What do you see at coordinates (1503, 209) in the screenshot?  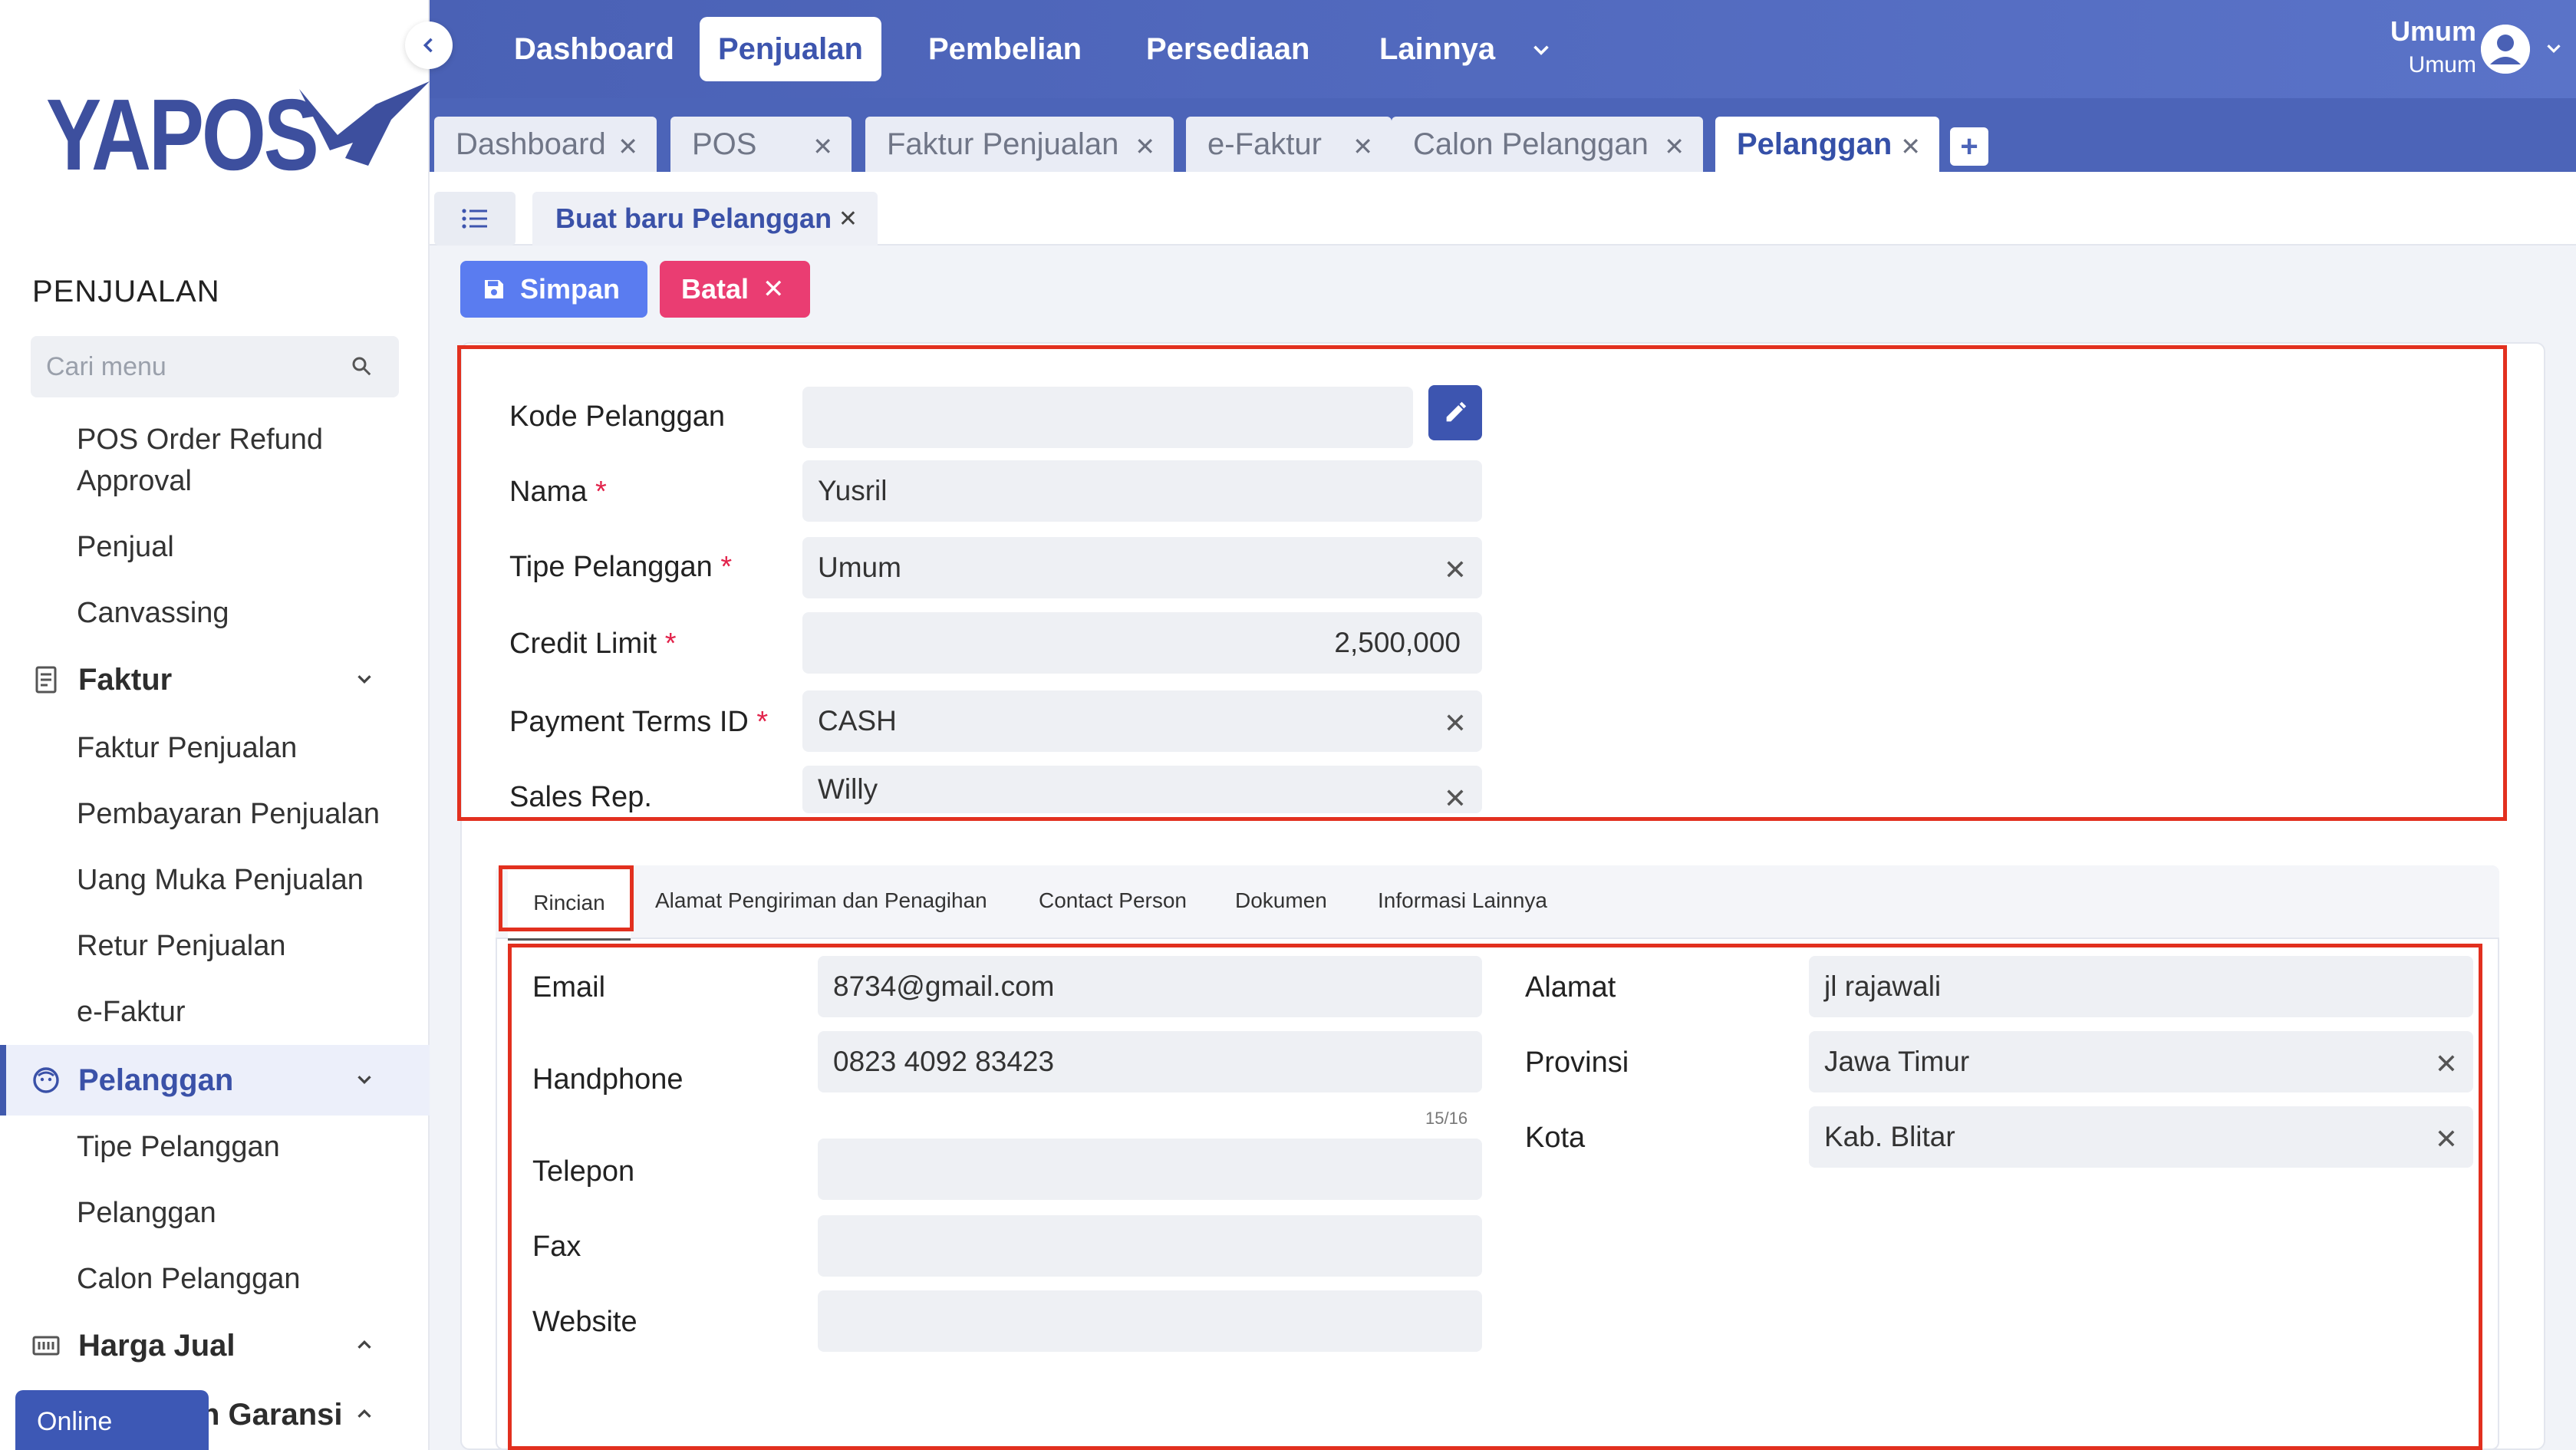 I see `page-subheader: Buat baru Pelanggan ✕` at bounding box center [1503, 209].